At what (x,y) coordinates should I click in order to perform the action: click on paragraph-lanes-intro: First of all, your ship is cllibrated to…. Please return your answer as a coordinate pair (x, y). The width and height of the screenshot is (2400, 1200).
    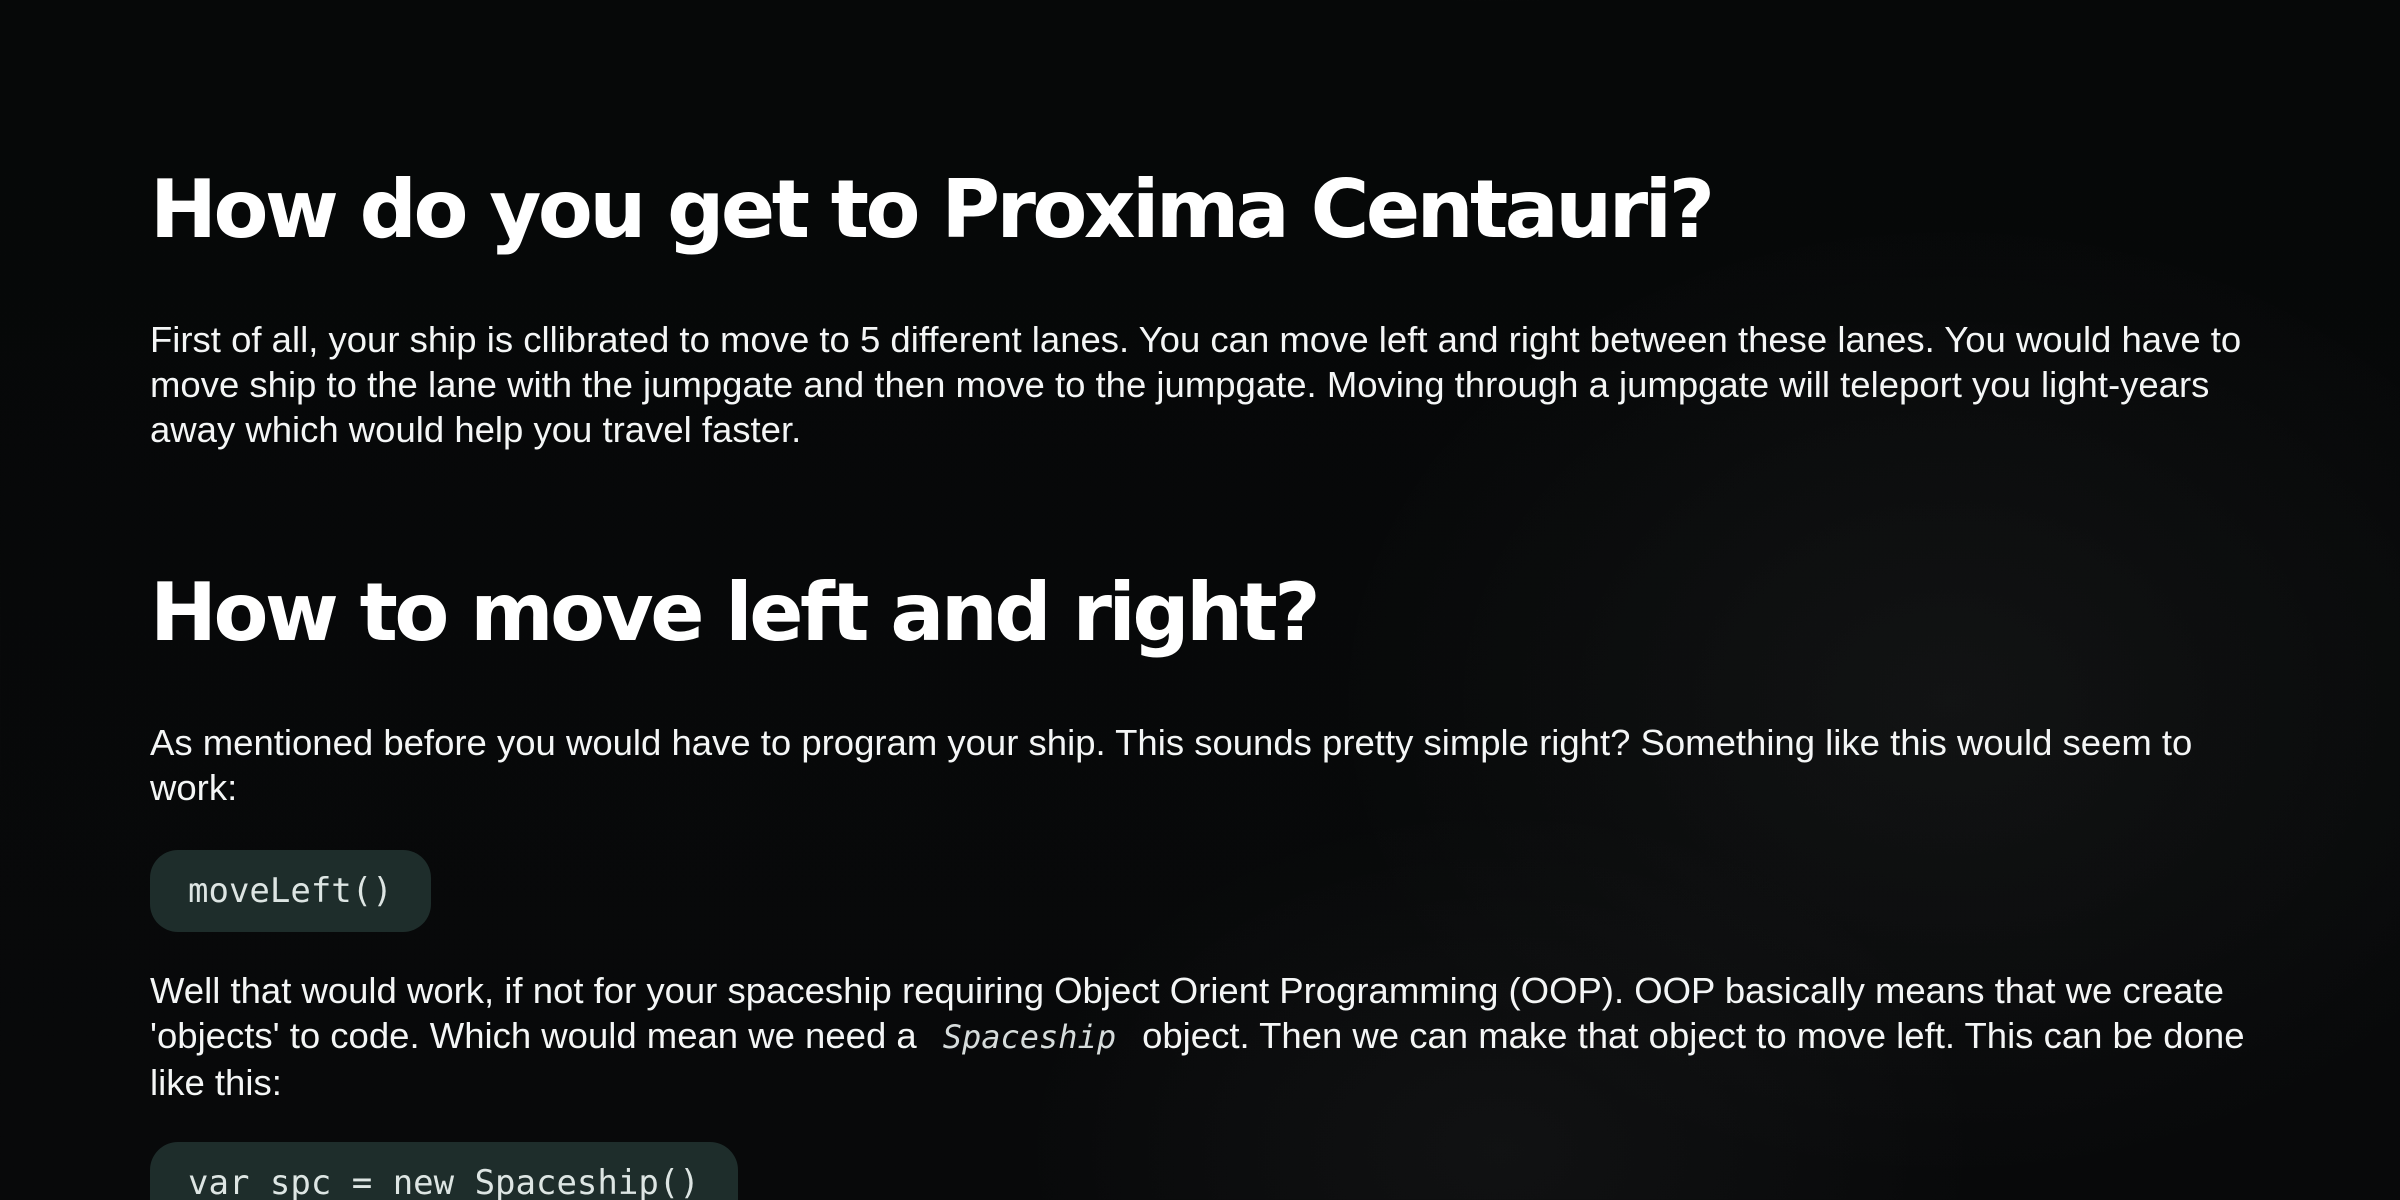
    Looking at the image, I should click on (1196, 384).